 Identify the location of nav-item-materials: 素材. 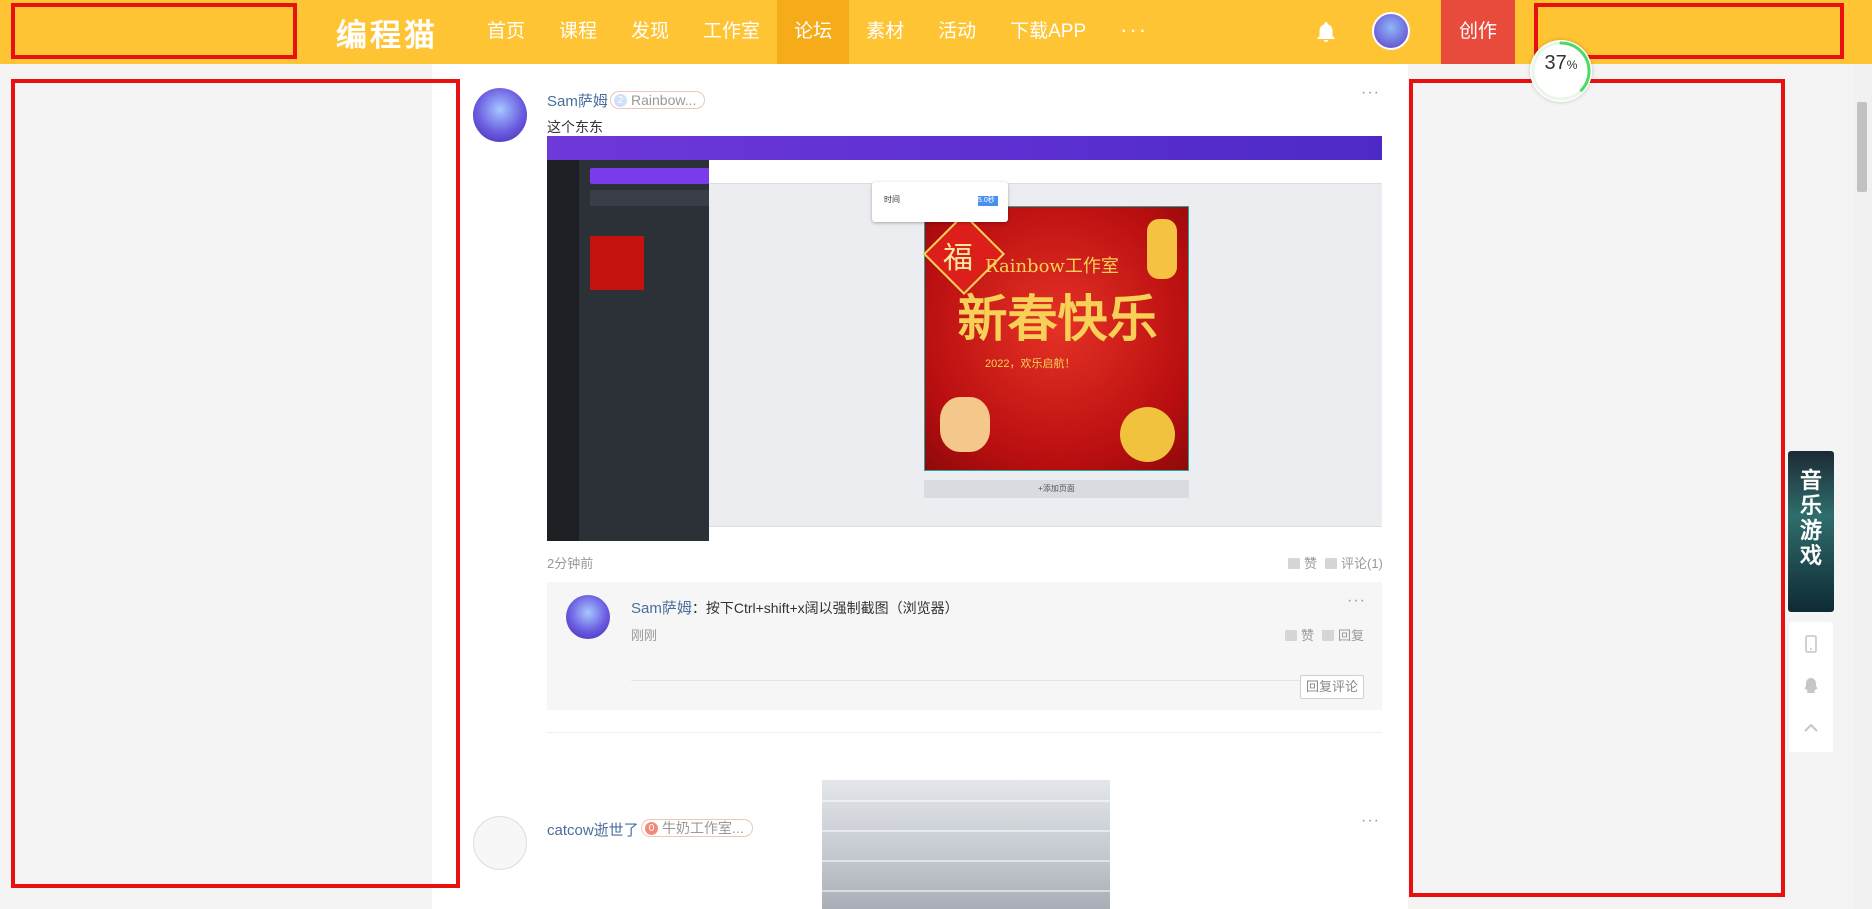
(885, 32).